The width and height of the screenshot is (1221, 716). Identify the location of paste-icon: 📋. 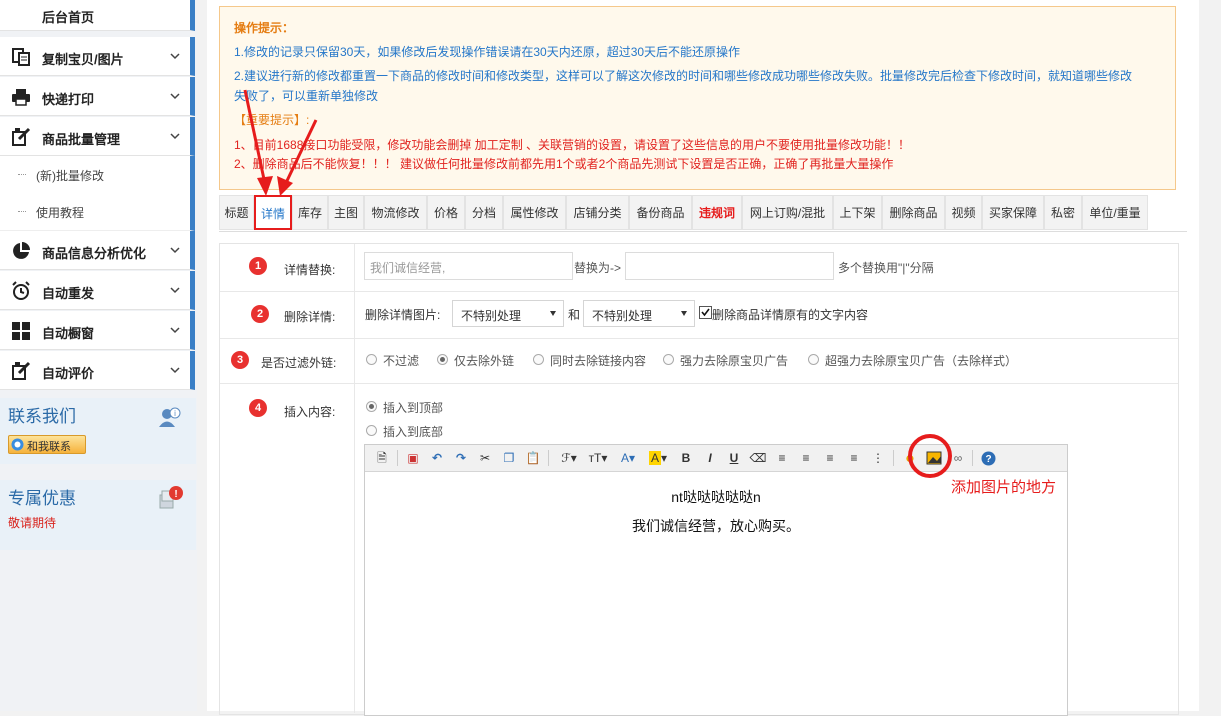
(533, 458).